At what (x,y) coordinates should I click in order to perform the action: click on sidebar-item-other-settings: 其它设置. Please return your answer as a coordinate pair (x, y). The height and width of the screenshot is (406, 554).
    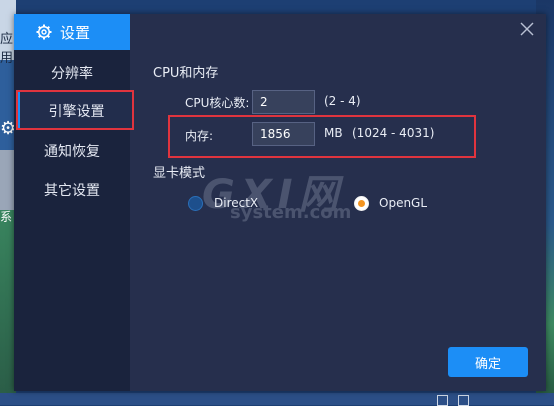
    Looking at the image, I should click on (72, 190).